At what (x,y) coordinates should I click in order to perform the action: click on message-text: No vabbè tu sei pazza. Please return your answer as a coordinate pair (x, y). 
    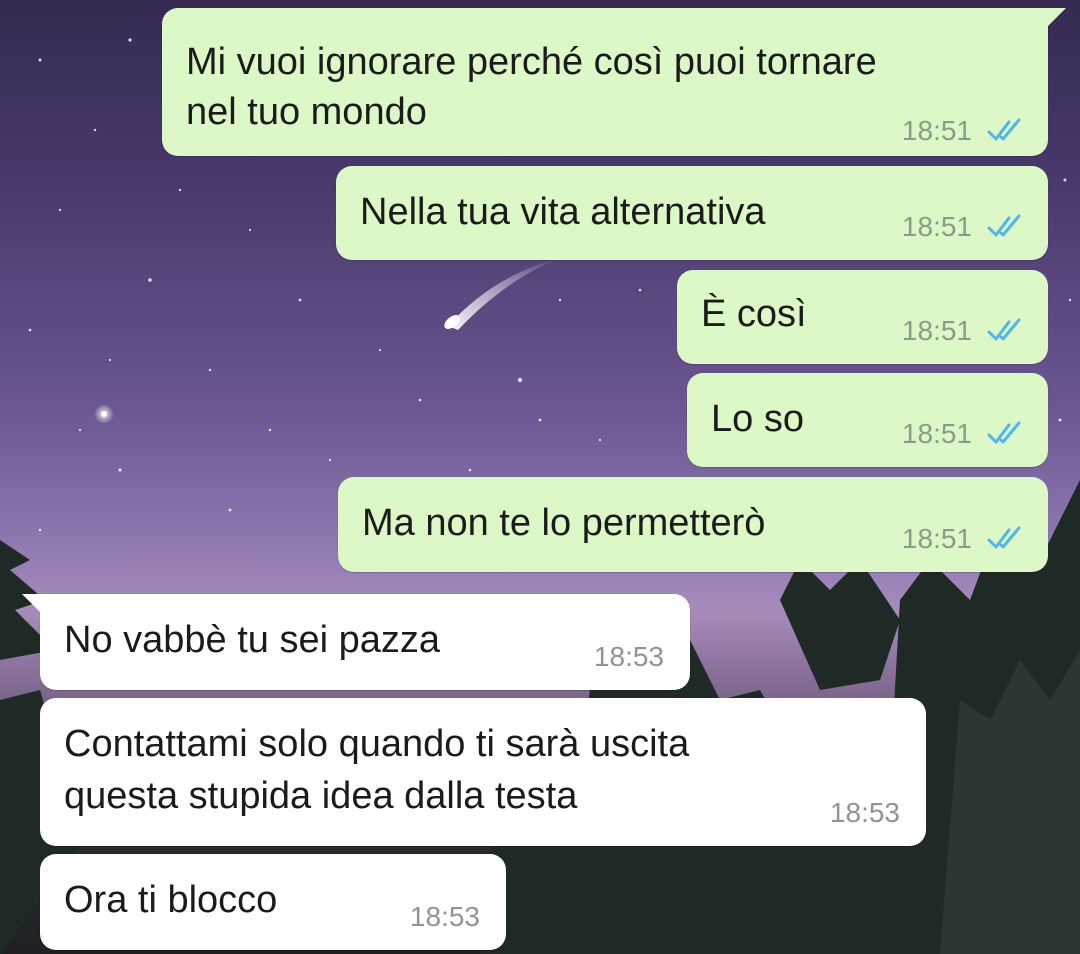
    Looking at the image, I should click on (252, 640).